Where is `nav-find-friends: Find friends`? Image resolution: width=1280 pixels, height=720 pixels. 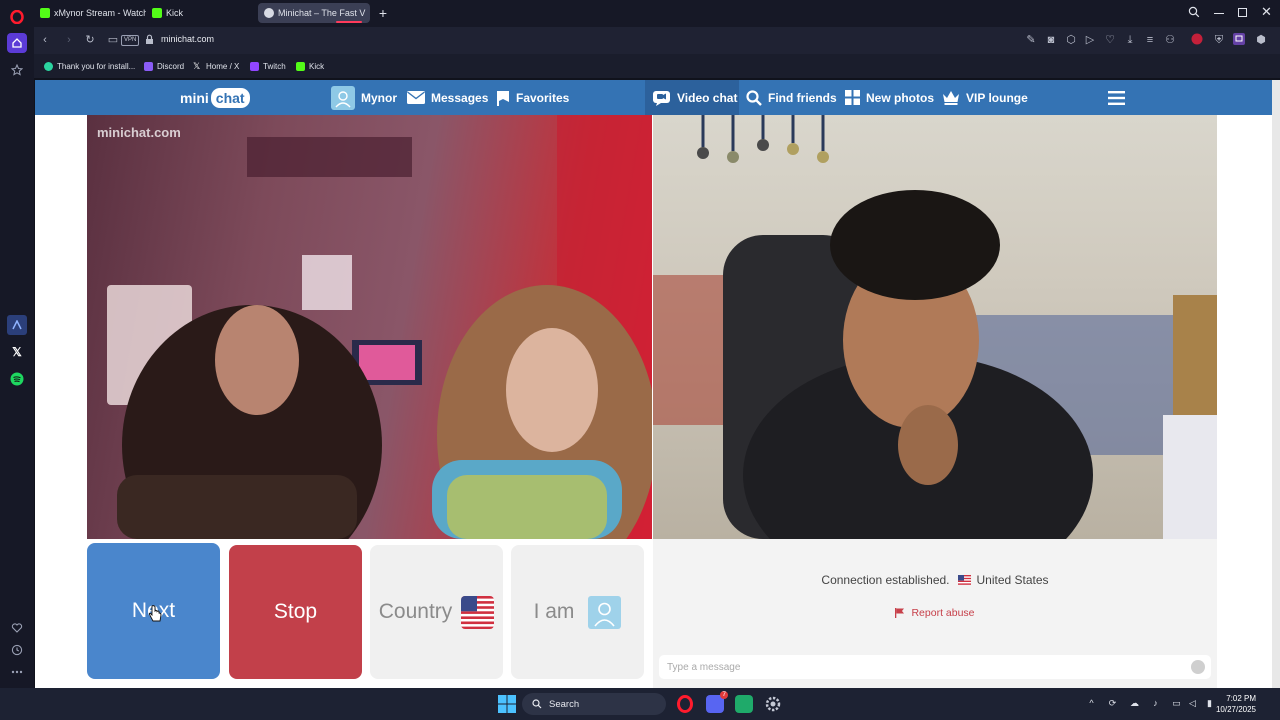
nav-find-friends: Find friends is located at coordinates (791, 97).